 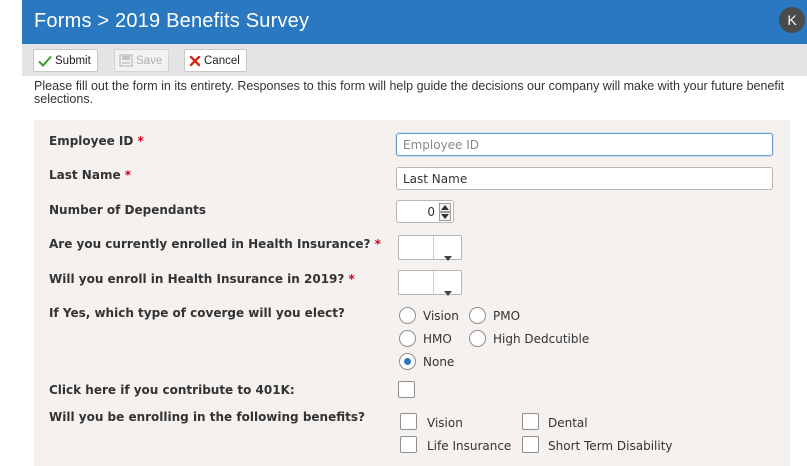 What do you see at coordinates (195, 60) in the screenshot?
I see `x-icon` at bounding box center [195, 60].